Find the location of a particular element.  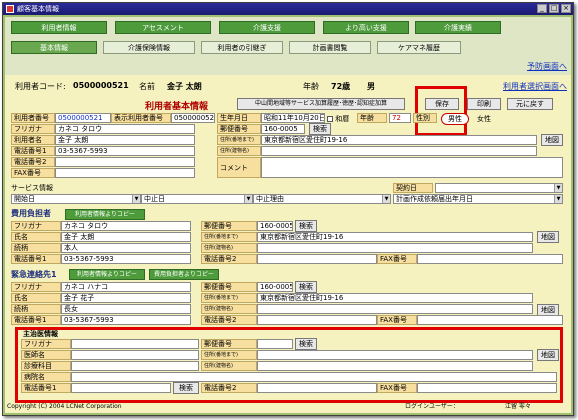

contract-date-select: ▼ is located at coordinates (499, 188).